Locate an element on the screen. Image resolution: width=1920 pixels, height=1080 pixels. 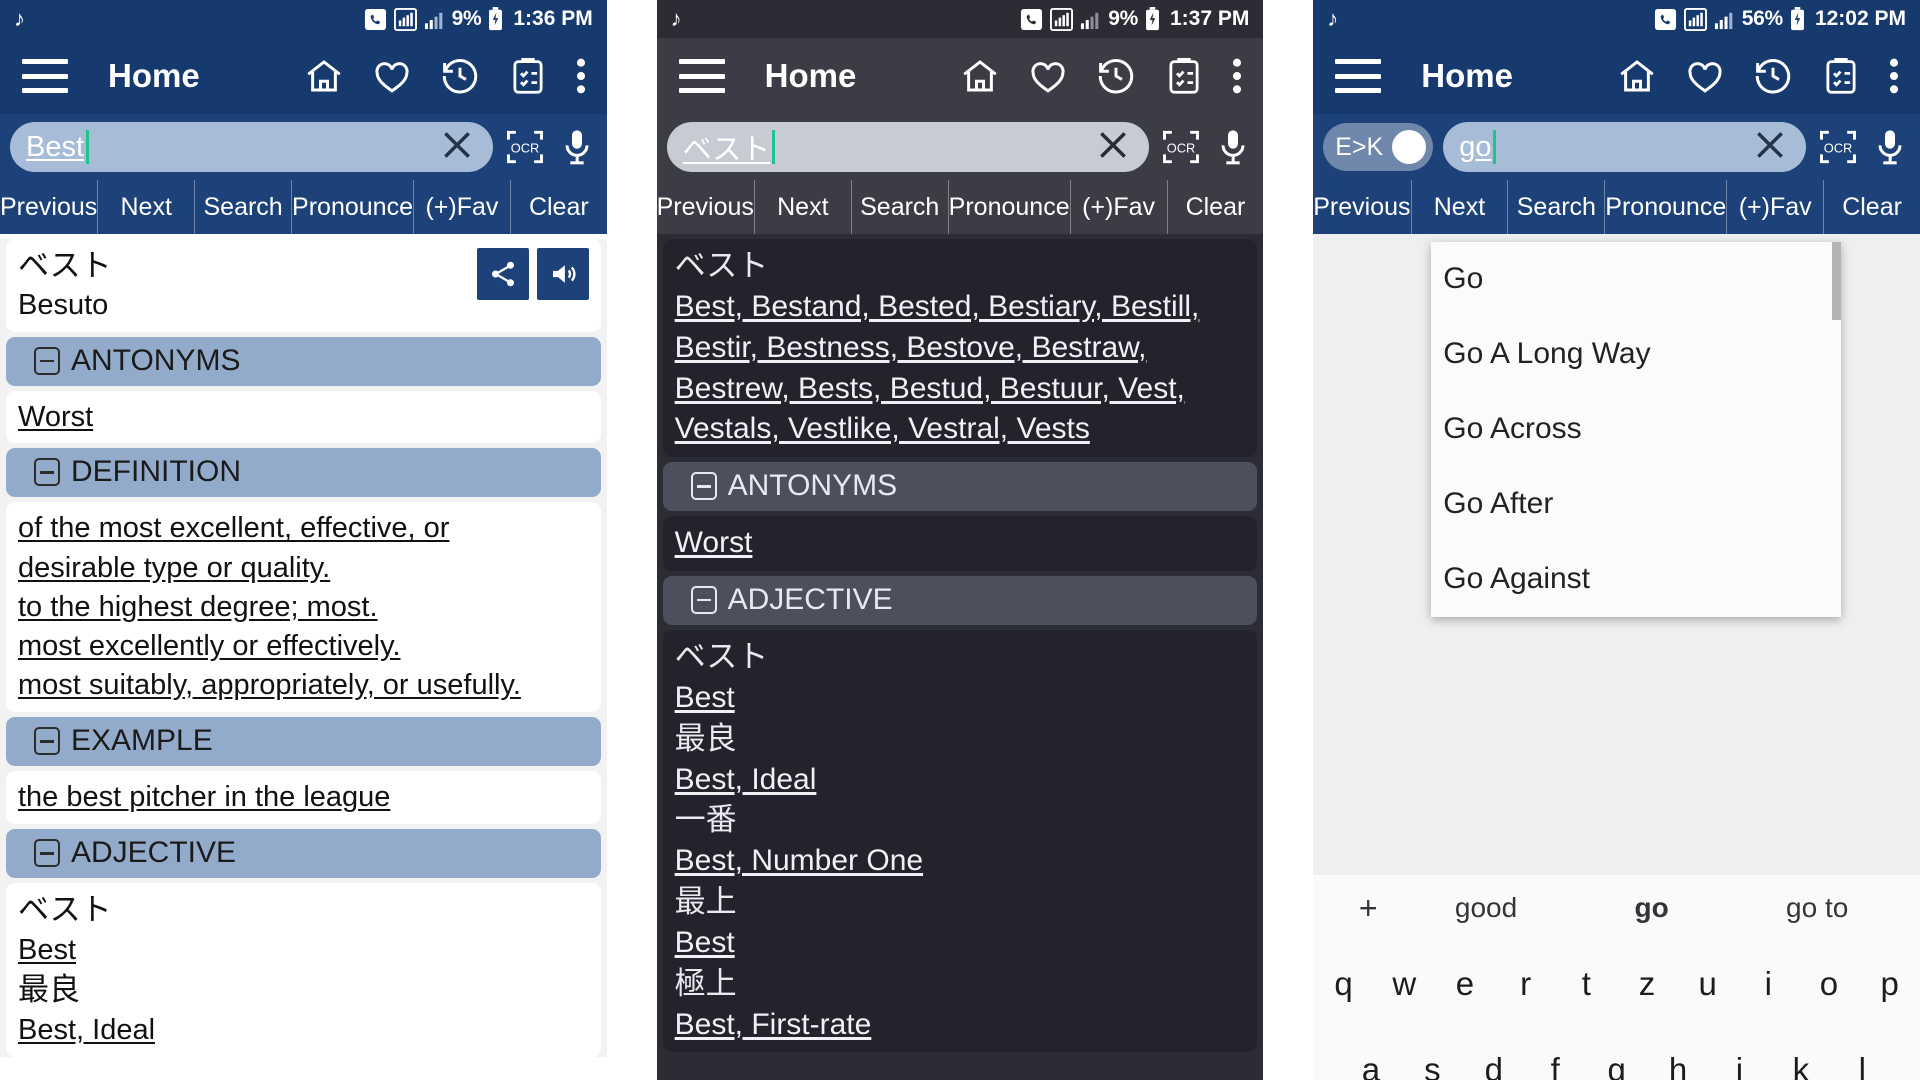
key-q: q is located at coordinates (1343, 984).